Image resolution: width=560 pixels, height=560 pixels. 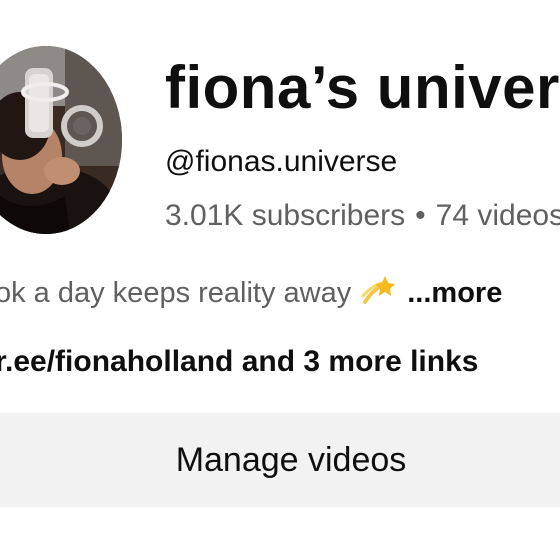 I want to click on description-text: ok a day keeps reality away, so click(x=176, y=293).